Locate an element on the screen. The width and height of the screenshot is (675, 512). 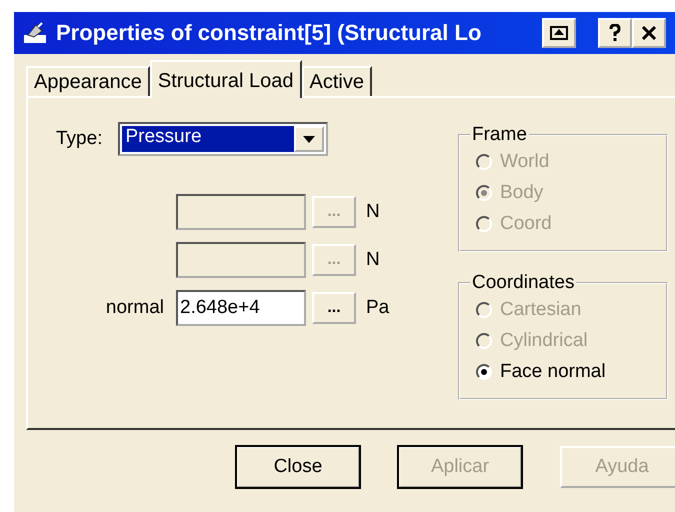
close-button is located at coordinates (649, 33).